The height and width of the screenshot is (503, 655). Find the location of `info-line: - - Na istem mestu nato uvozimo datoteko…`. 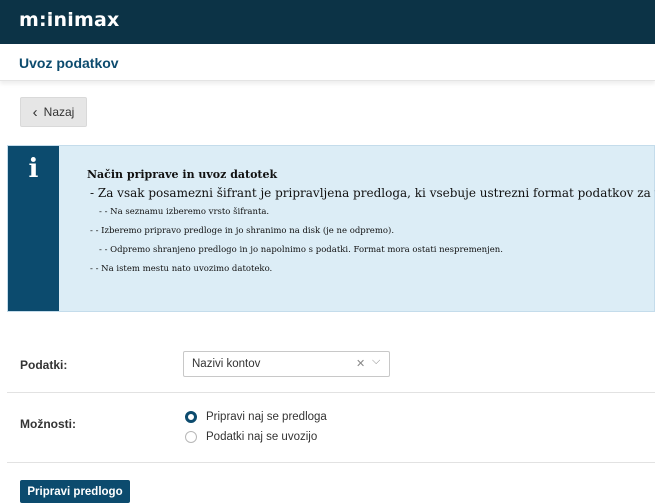

info-line: - - Na istem mestu nato uvozimo datoteko… is located at coordinates (181, 269).